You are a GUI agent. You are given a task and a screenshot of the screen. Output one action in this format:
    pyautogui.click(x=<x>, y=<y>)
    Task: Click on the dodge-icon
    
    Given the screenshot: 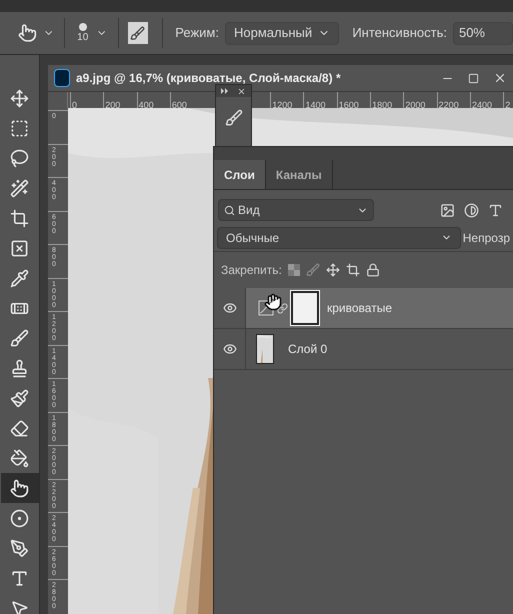 What is the action you would take?
    pyautogui.click(x=19, y=518)
    